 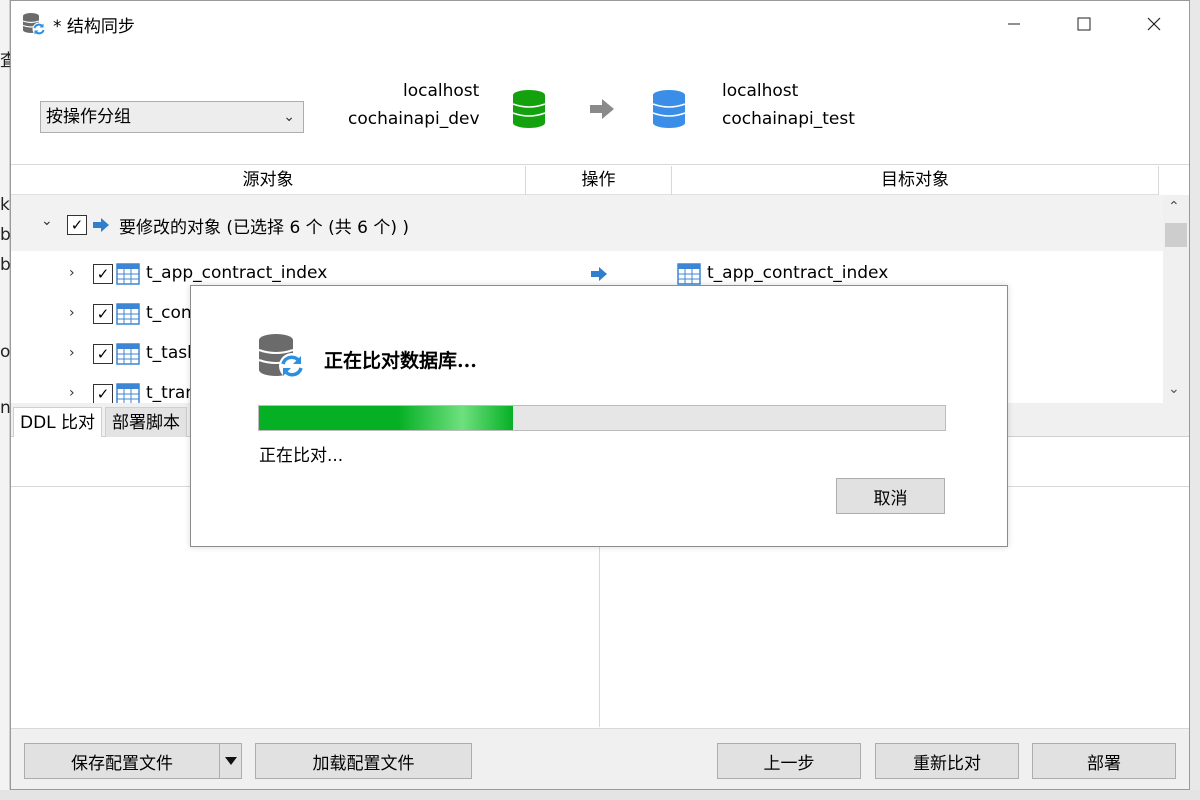 I want to click on background-text-fragment: 査, so click(x=5, y=61).